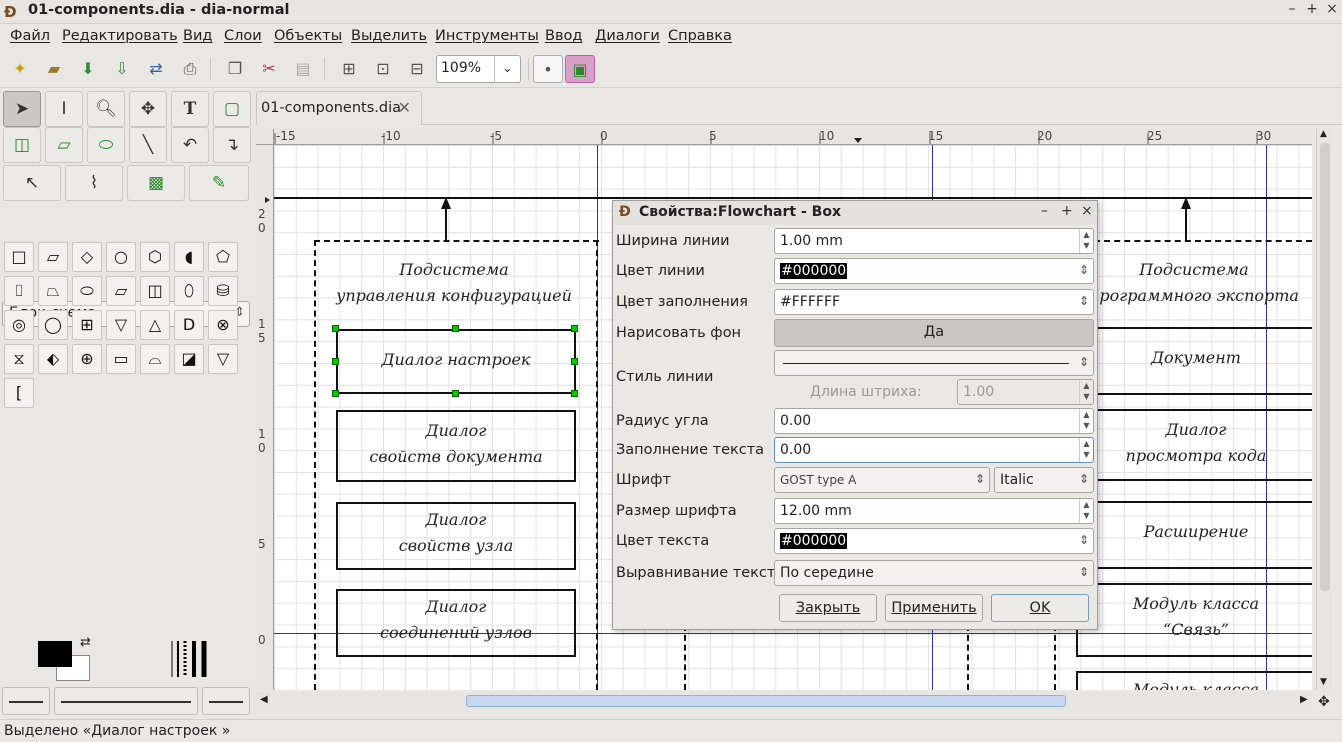 The image size is (1342, 742). I want to click on dialog-title-bar: Ð Свойства:Flowchart - Box – + ×, so click(855, 213).